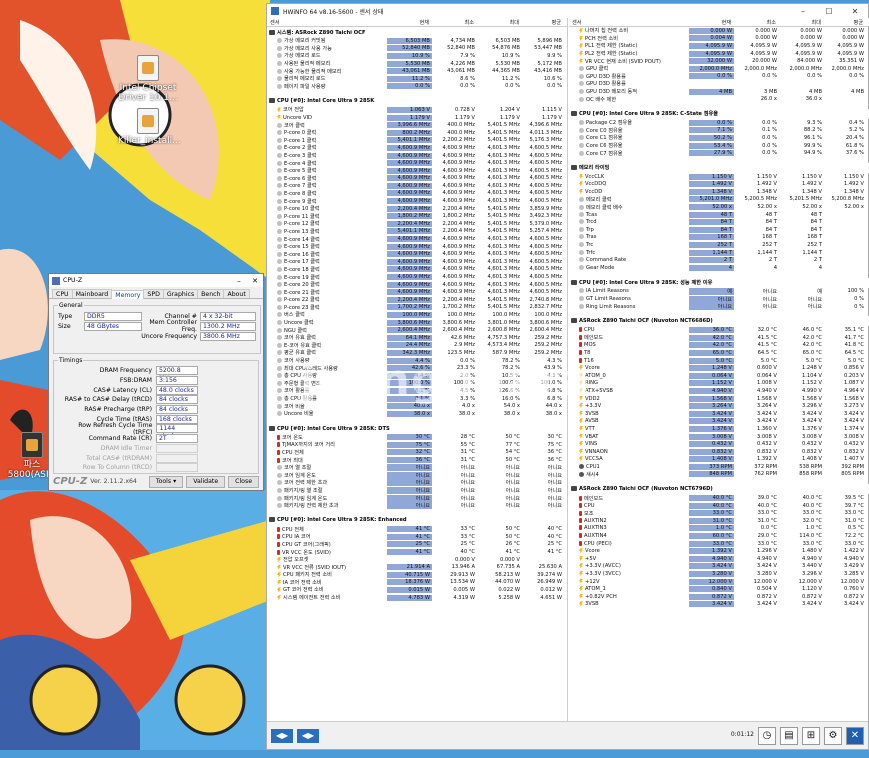 This screenshot has width=869, height=758. I want to click on sensor-row: ATX+5VSB 4.940 V 4.940 V 4.990 V 4.964 V, so click(719, 391).